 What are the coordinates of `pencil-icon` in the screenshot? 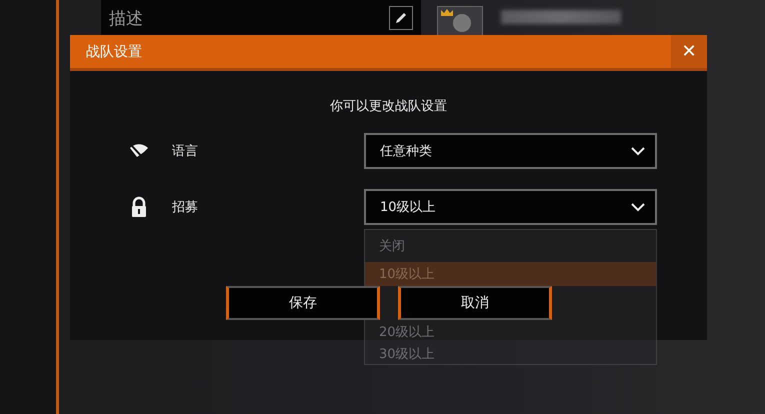 It's located at (401, 18).